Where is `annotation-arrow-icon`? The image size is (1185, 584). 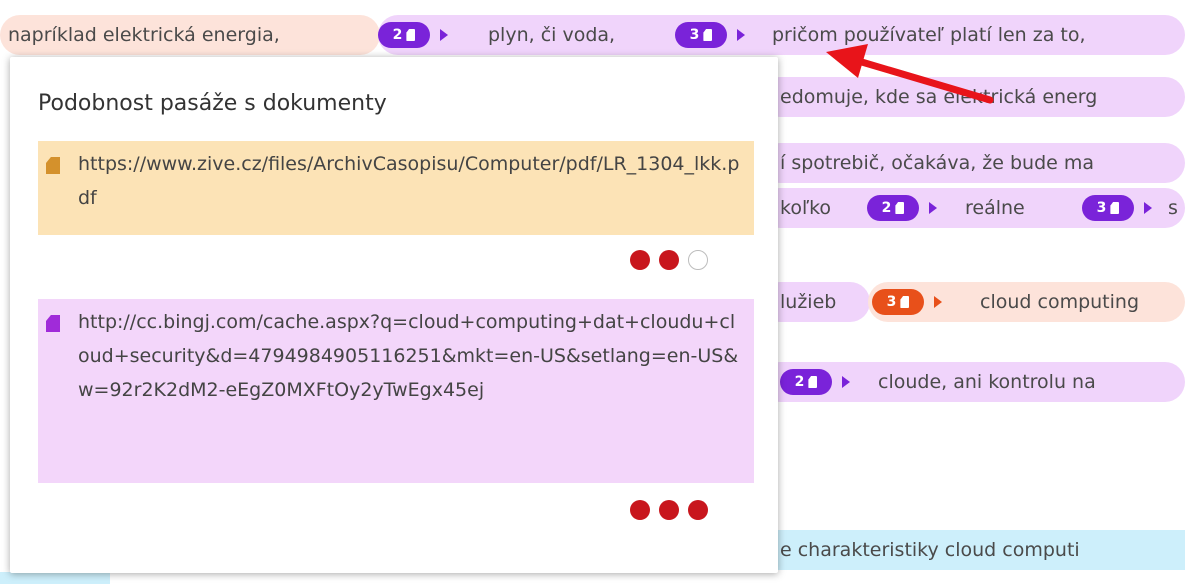 annotation-arrow-icon is located at coordinates (910, 74).